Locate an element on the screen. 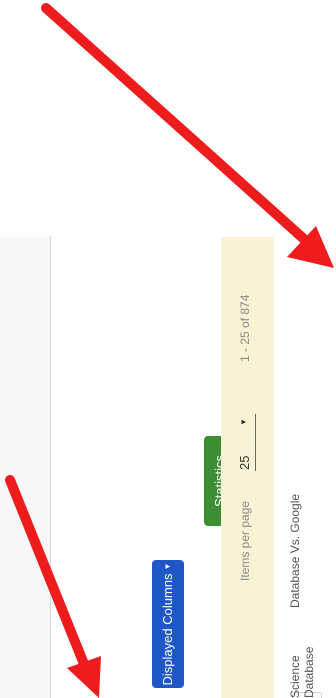 The height and width of the screenshot is (698, 336). page-size-select: 25 is located at coordinates (244, 463).